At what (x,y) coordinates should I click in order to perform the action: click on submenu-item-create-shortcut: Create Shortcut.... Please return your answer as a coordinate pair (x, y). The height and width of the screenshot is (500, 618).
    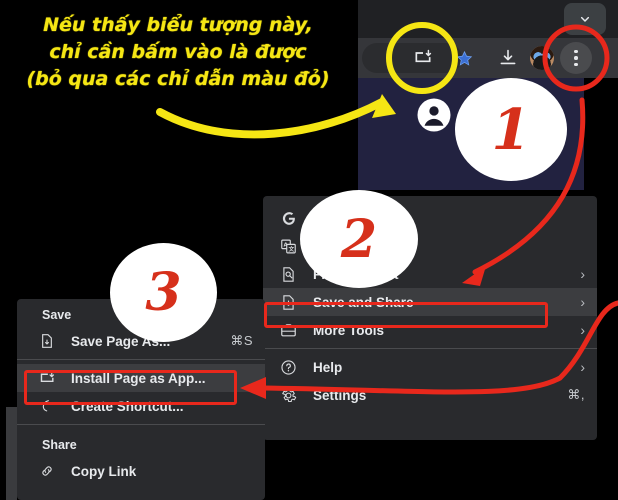
    Looking at the image, I should click on (141, 406).